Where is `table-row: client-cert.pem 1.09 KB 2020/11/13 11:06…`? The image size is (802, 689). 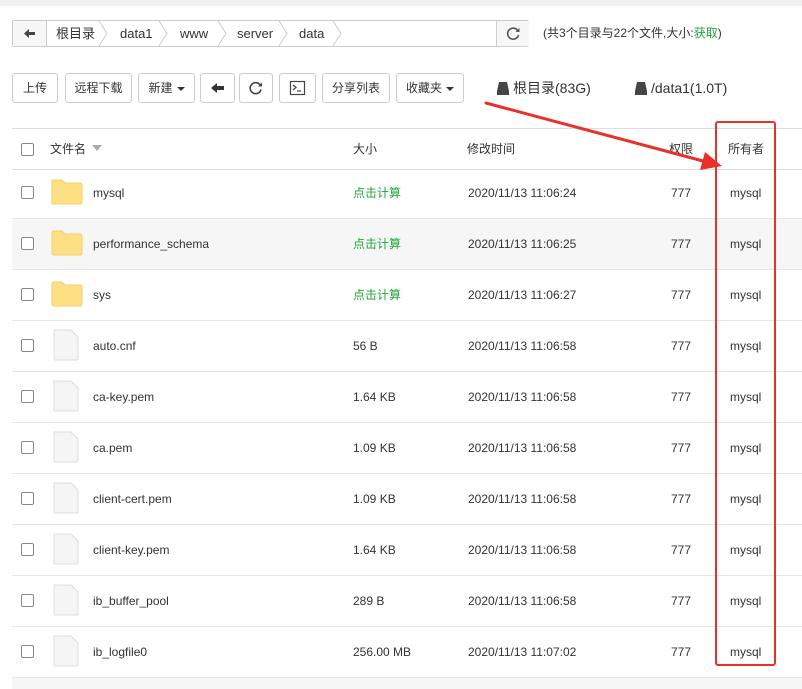 table-row: client-cert.pem 1.09 KB 2020/11/13 11:06… is located at coordinates (407, 499).